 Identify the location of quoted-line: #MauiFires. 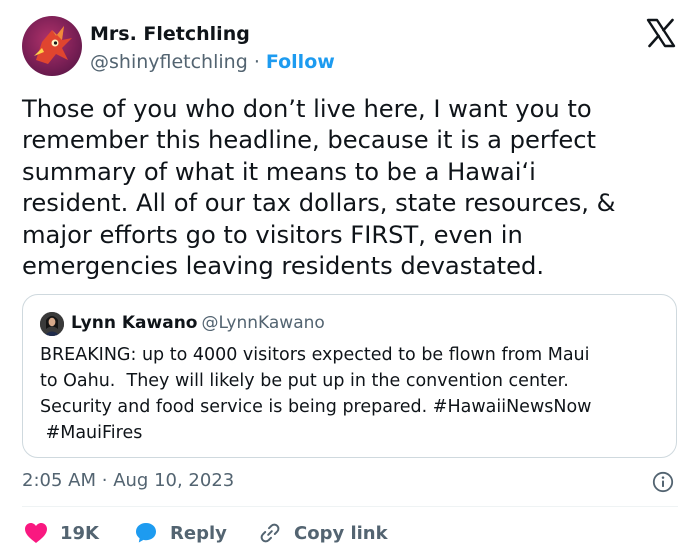
(91, 433).